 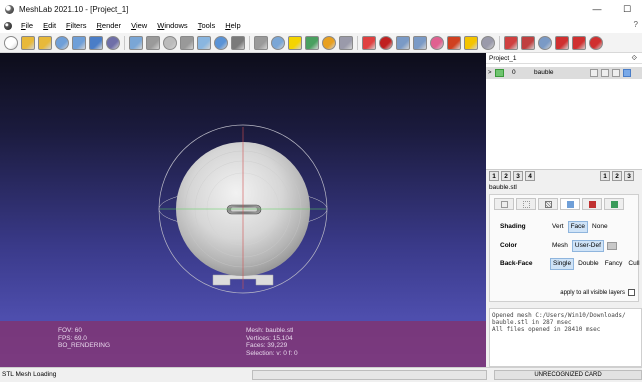 I want to click on current-file-label: bauble.stl, so click(x=503, y=187).